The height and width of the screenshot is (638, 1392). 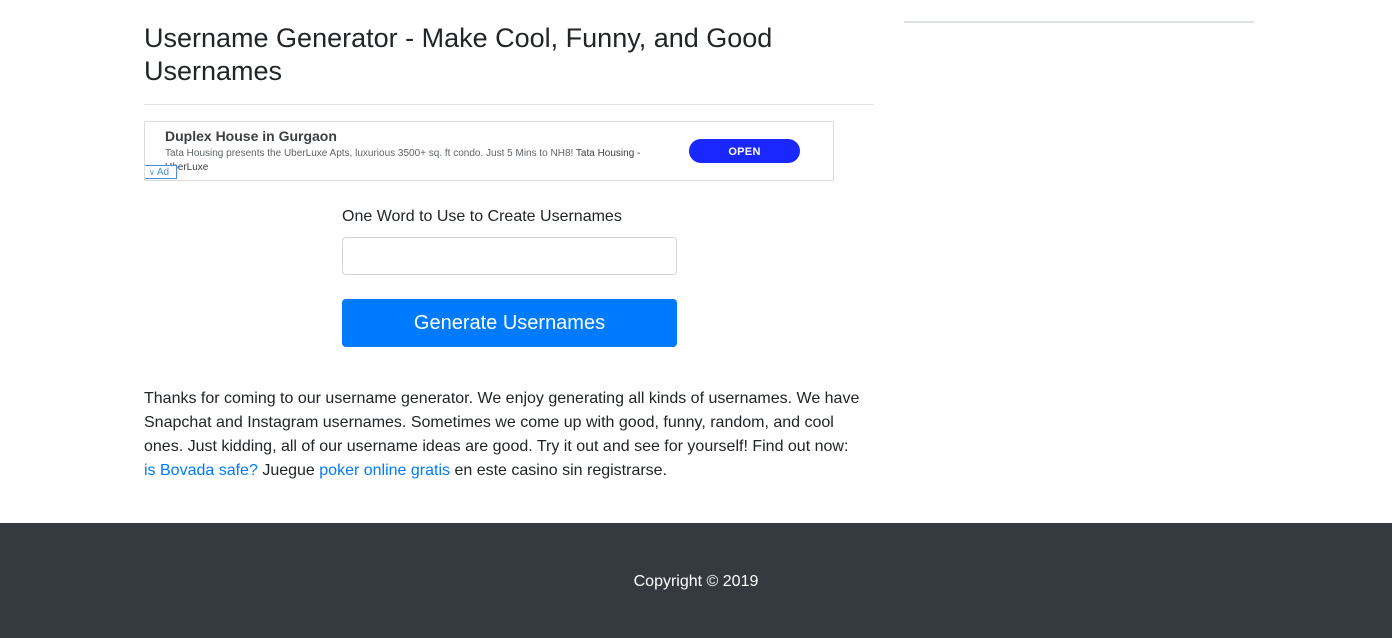 What do you see at coordinates (1079, 22) in the screenshot?
I see `sidebar-divider` at bounding box center [1079, 22].